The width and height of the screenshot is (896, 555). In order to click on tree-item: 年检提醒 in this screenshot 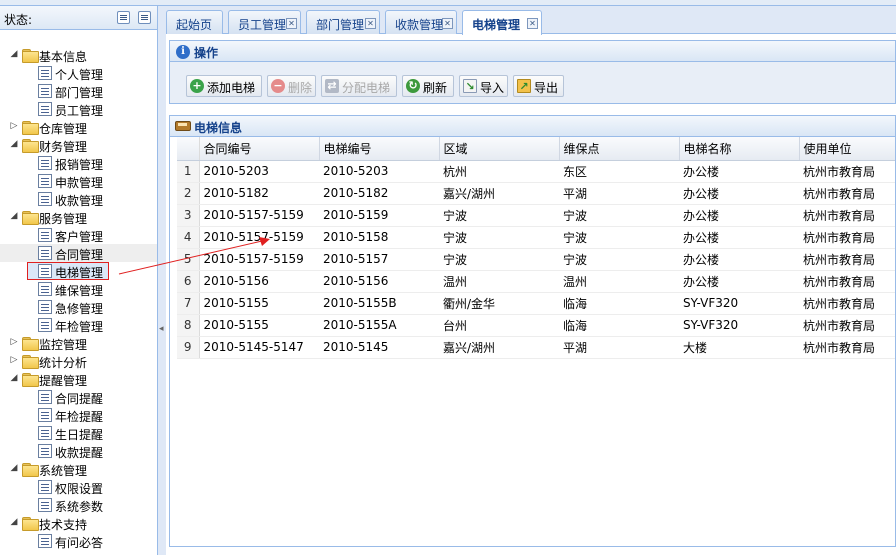, I will do `click(78, 415)`.